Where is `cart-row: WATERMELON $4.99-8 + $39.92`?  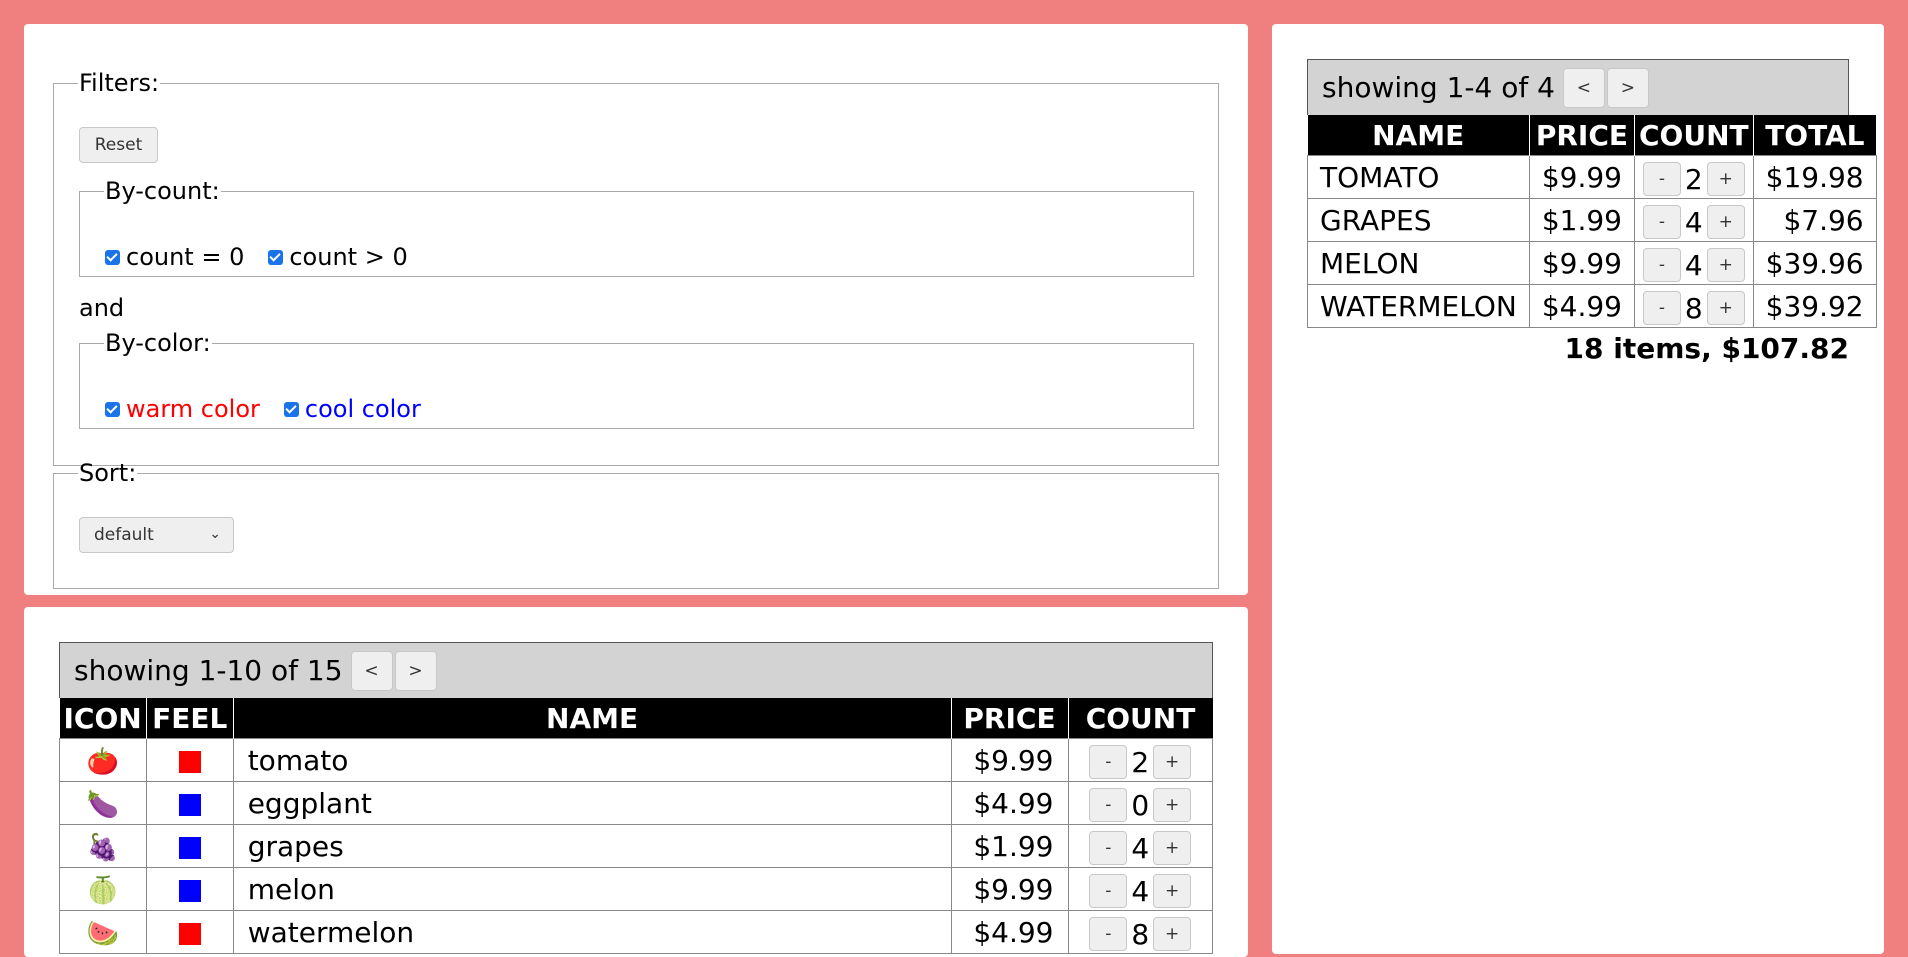
cart-row: WATERMELON $4.99-8 + $39.92 is located at coordinates (1592, 306).